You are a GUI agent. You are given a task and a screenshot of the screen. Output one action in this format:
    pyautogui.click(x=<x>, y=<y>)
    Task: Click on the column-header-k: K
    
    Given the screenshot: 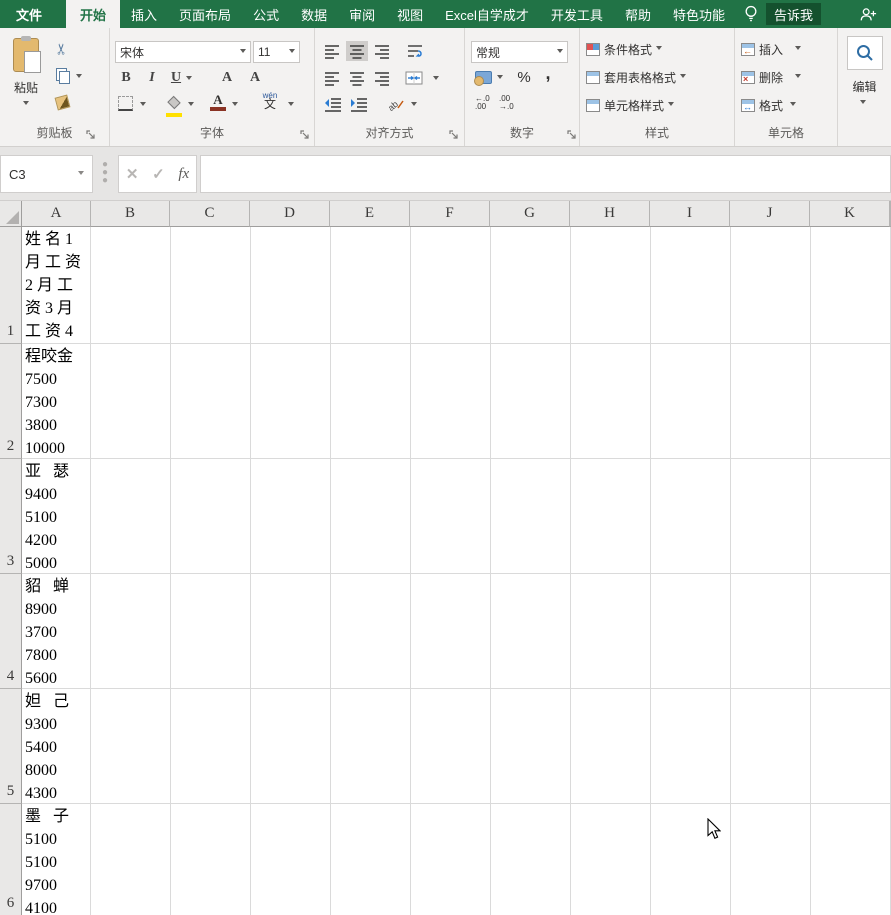 What is the action you would take?
    pyautogui.click(x=850, y=214)
    